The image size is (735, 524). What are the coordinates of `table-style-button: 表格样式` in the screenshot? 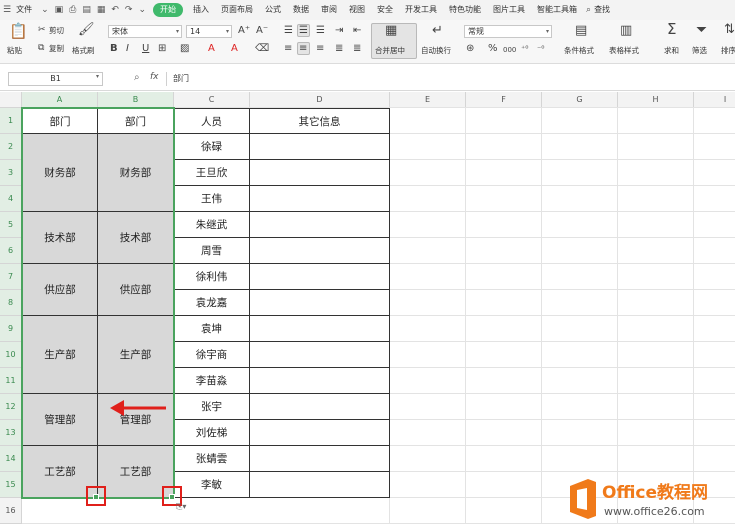 It's located at (624, 51).